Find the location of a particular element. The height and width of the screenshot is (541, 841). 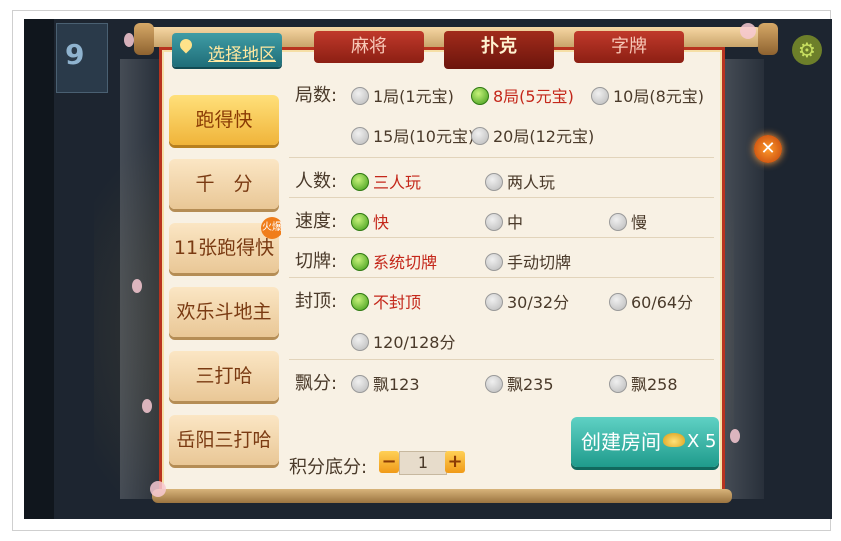

rounds-option-15: 15局(10元宝) is located at coordinates (412, 135).